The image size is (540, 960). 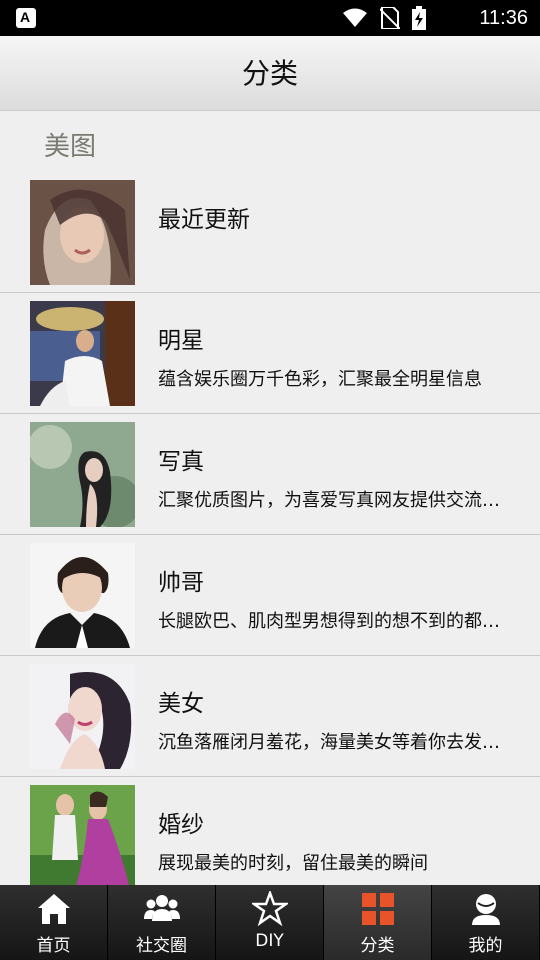 What do you see at coordinates (53, 909) in the screenshot?
I see `home-icon` at bounding box center [53, 909].